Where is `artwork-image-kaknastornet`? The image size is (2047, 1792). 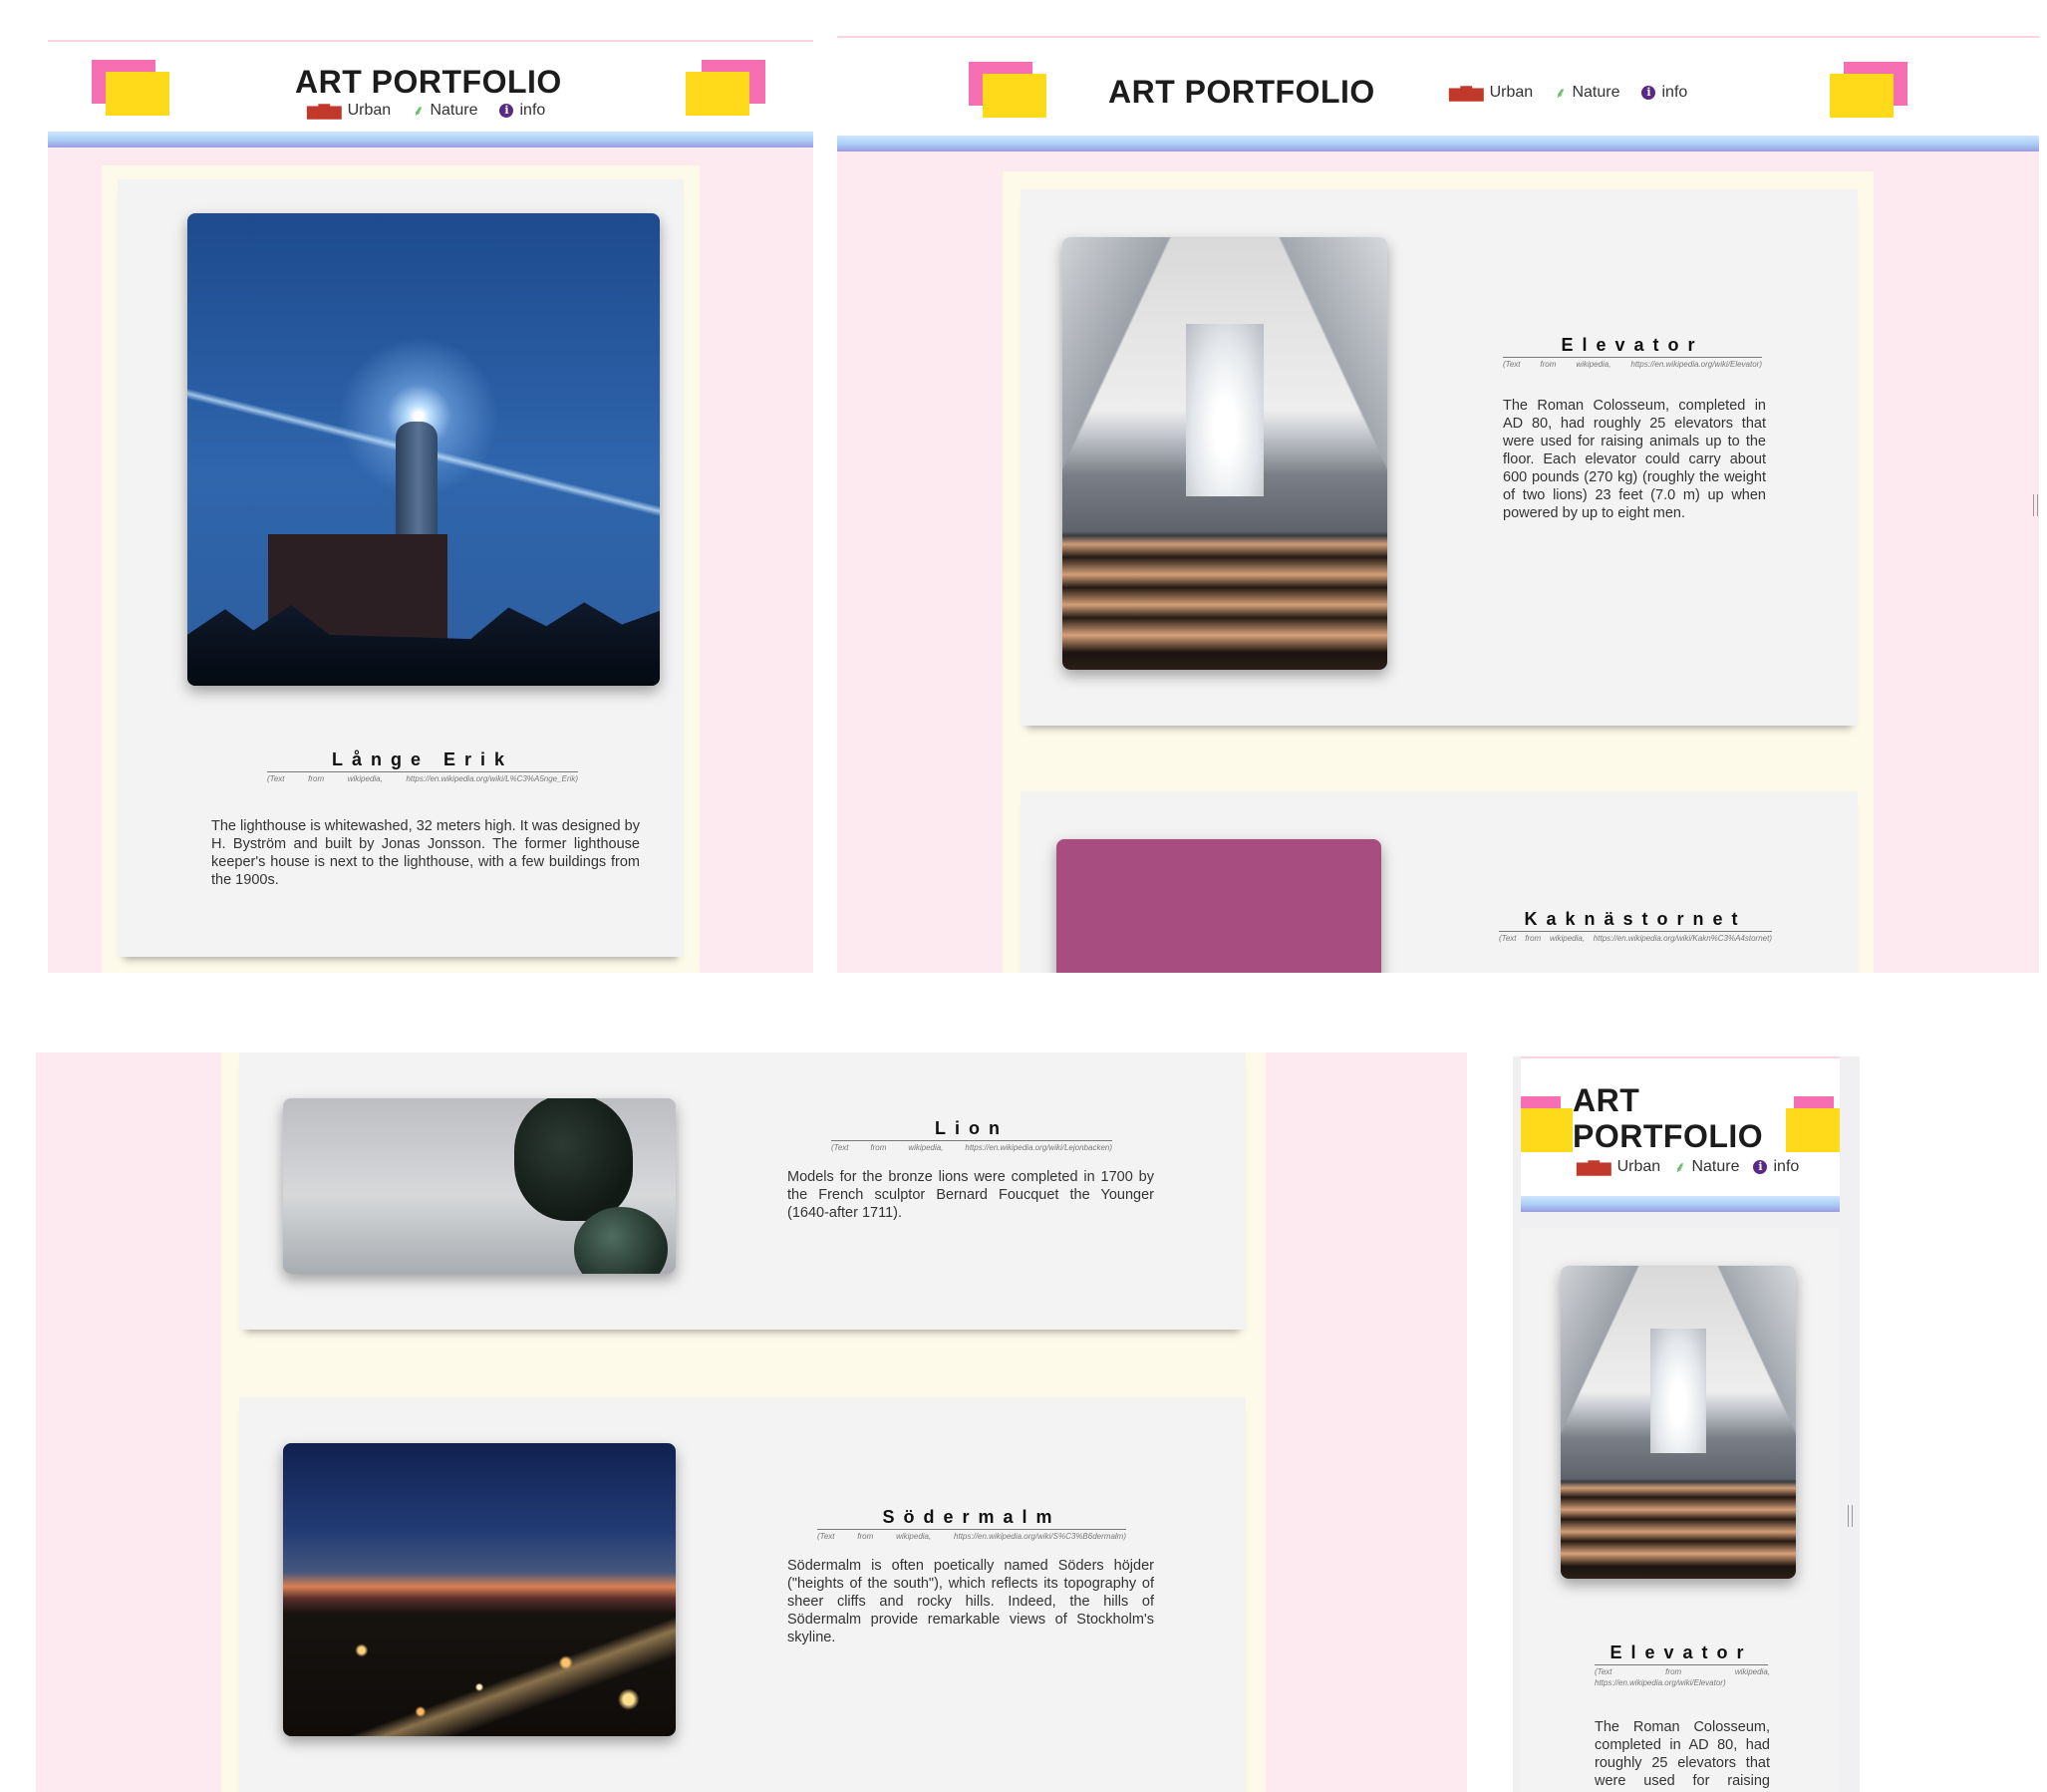
artwork-image-kaknastornet is located at coordinates (1219, 906).